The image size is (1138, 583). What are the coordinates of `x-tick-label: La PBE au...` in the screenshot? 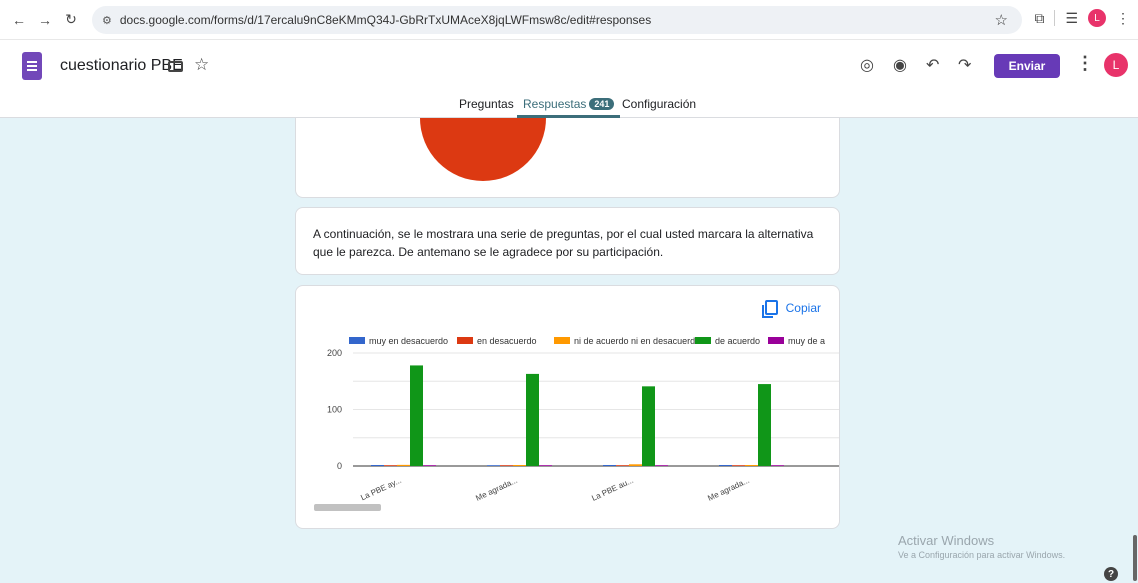 It's located at (612, 489).